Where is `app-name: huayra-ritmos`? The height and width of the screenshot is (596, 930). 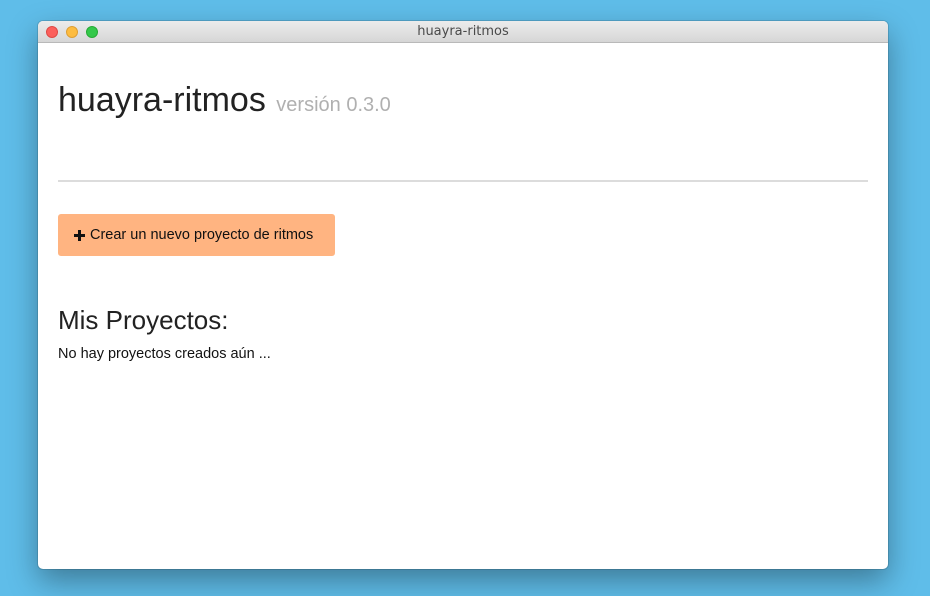 app-name: huayra-ritmos is located at coordinates (162, 100).